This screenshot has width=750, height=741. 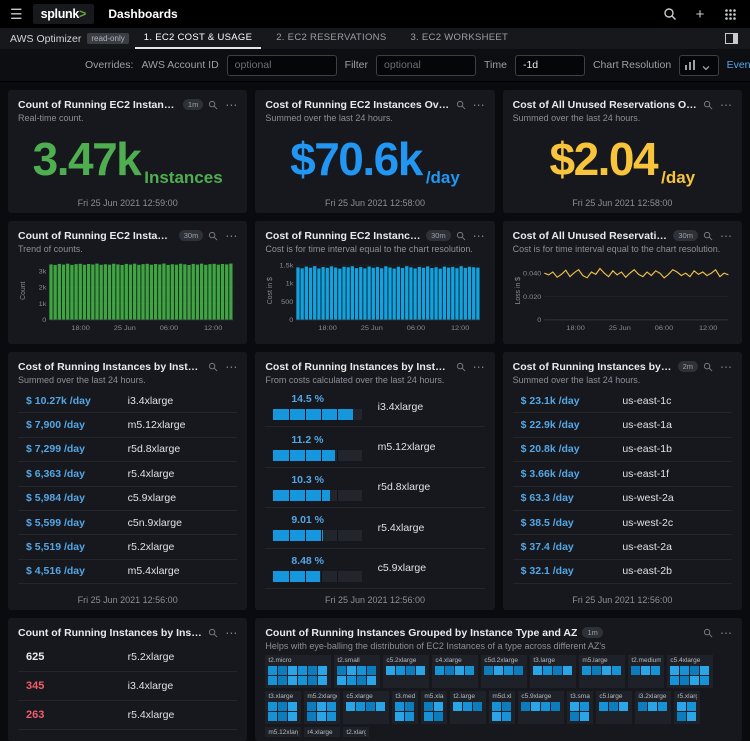 I want to click on splunk-logo: splunk >, so click(x=63, y=14).